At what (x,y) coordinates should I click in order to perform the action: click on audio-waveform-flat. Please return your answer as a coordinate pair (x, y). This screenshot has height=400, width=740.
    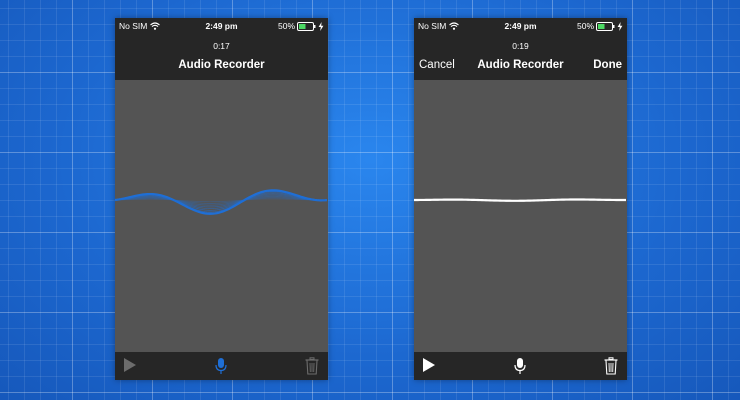
    Looking at the image, I should click on (520, 200).